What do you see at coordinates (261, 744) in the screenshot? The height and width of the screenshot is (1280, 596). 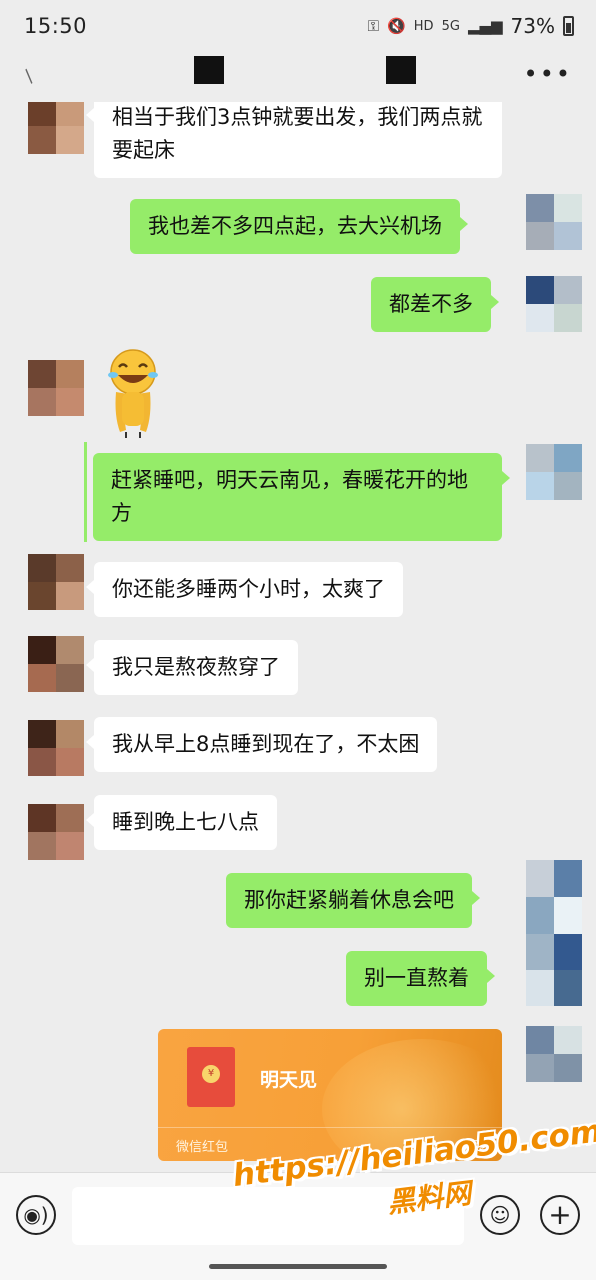 I see `message-bubble-incoming: 我从早上8点睡到现在了，不太困` at bounding box center [261, 744].